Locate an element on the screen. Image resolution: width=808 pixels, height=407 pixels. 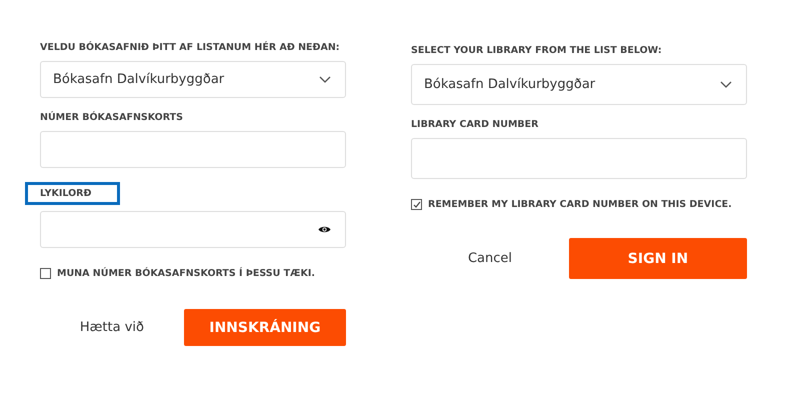
cancel-button: Hætta við is located at coordinates (112, 327).